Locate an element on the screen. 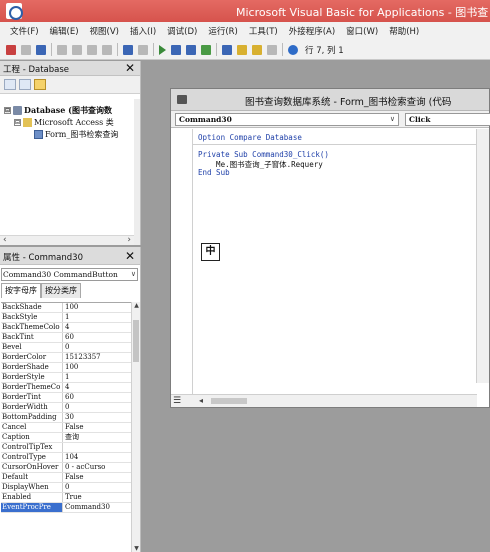 The image size is (490, 552). undo-icon is located at coordinates (128, 49).